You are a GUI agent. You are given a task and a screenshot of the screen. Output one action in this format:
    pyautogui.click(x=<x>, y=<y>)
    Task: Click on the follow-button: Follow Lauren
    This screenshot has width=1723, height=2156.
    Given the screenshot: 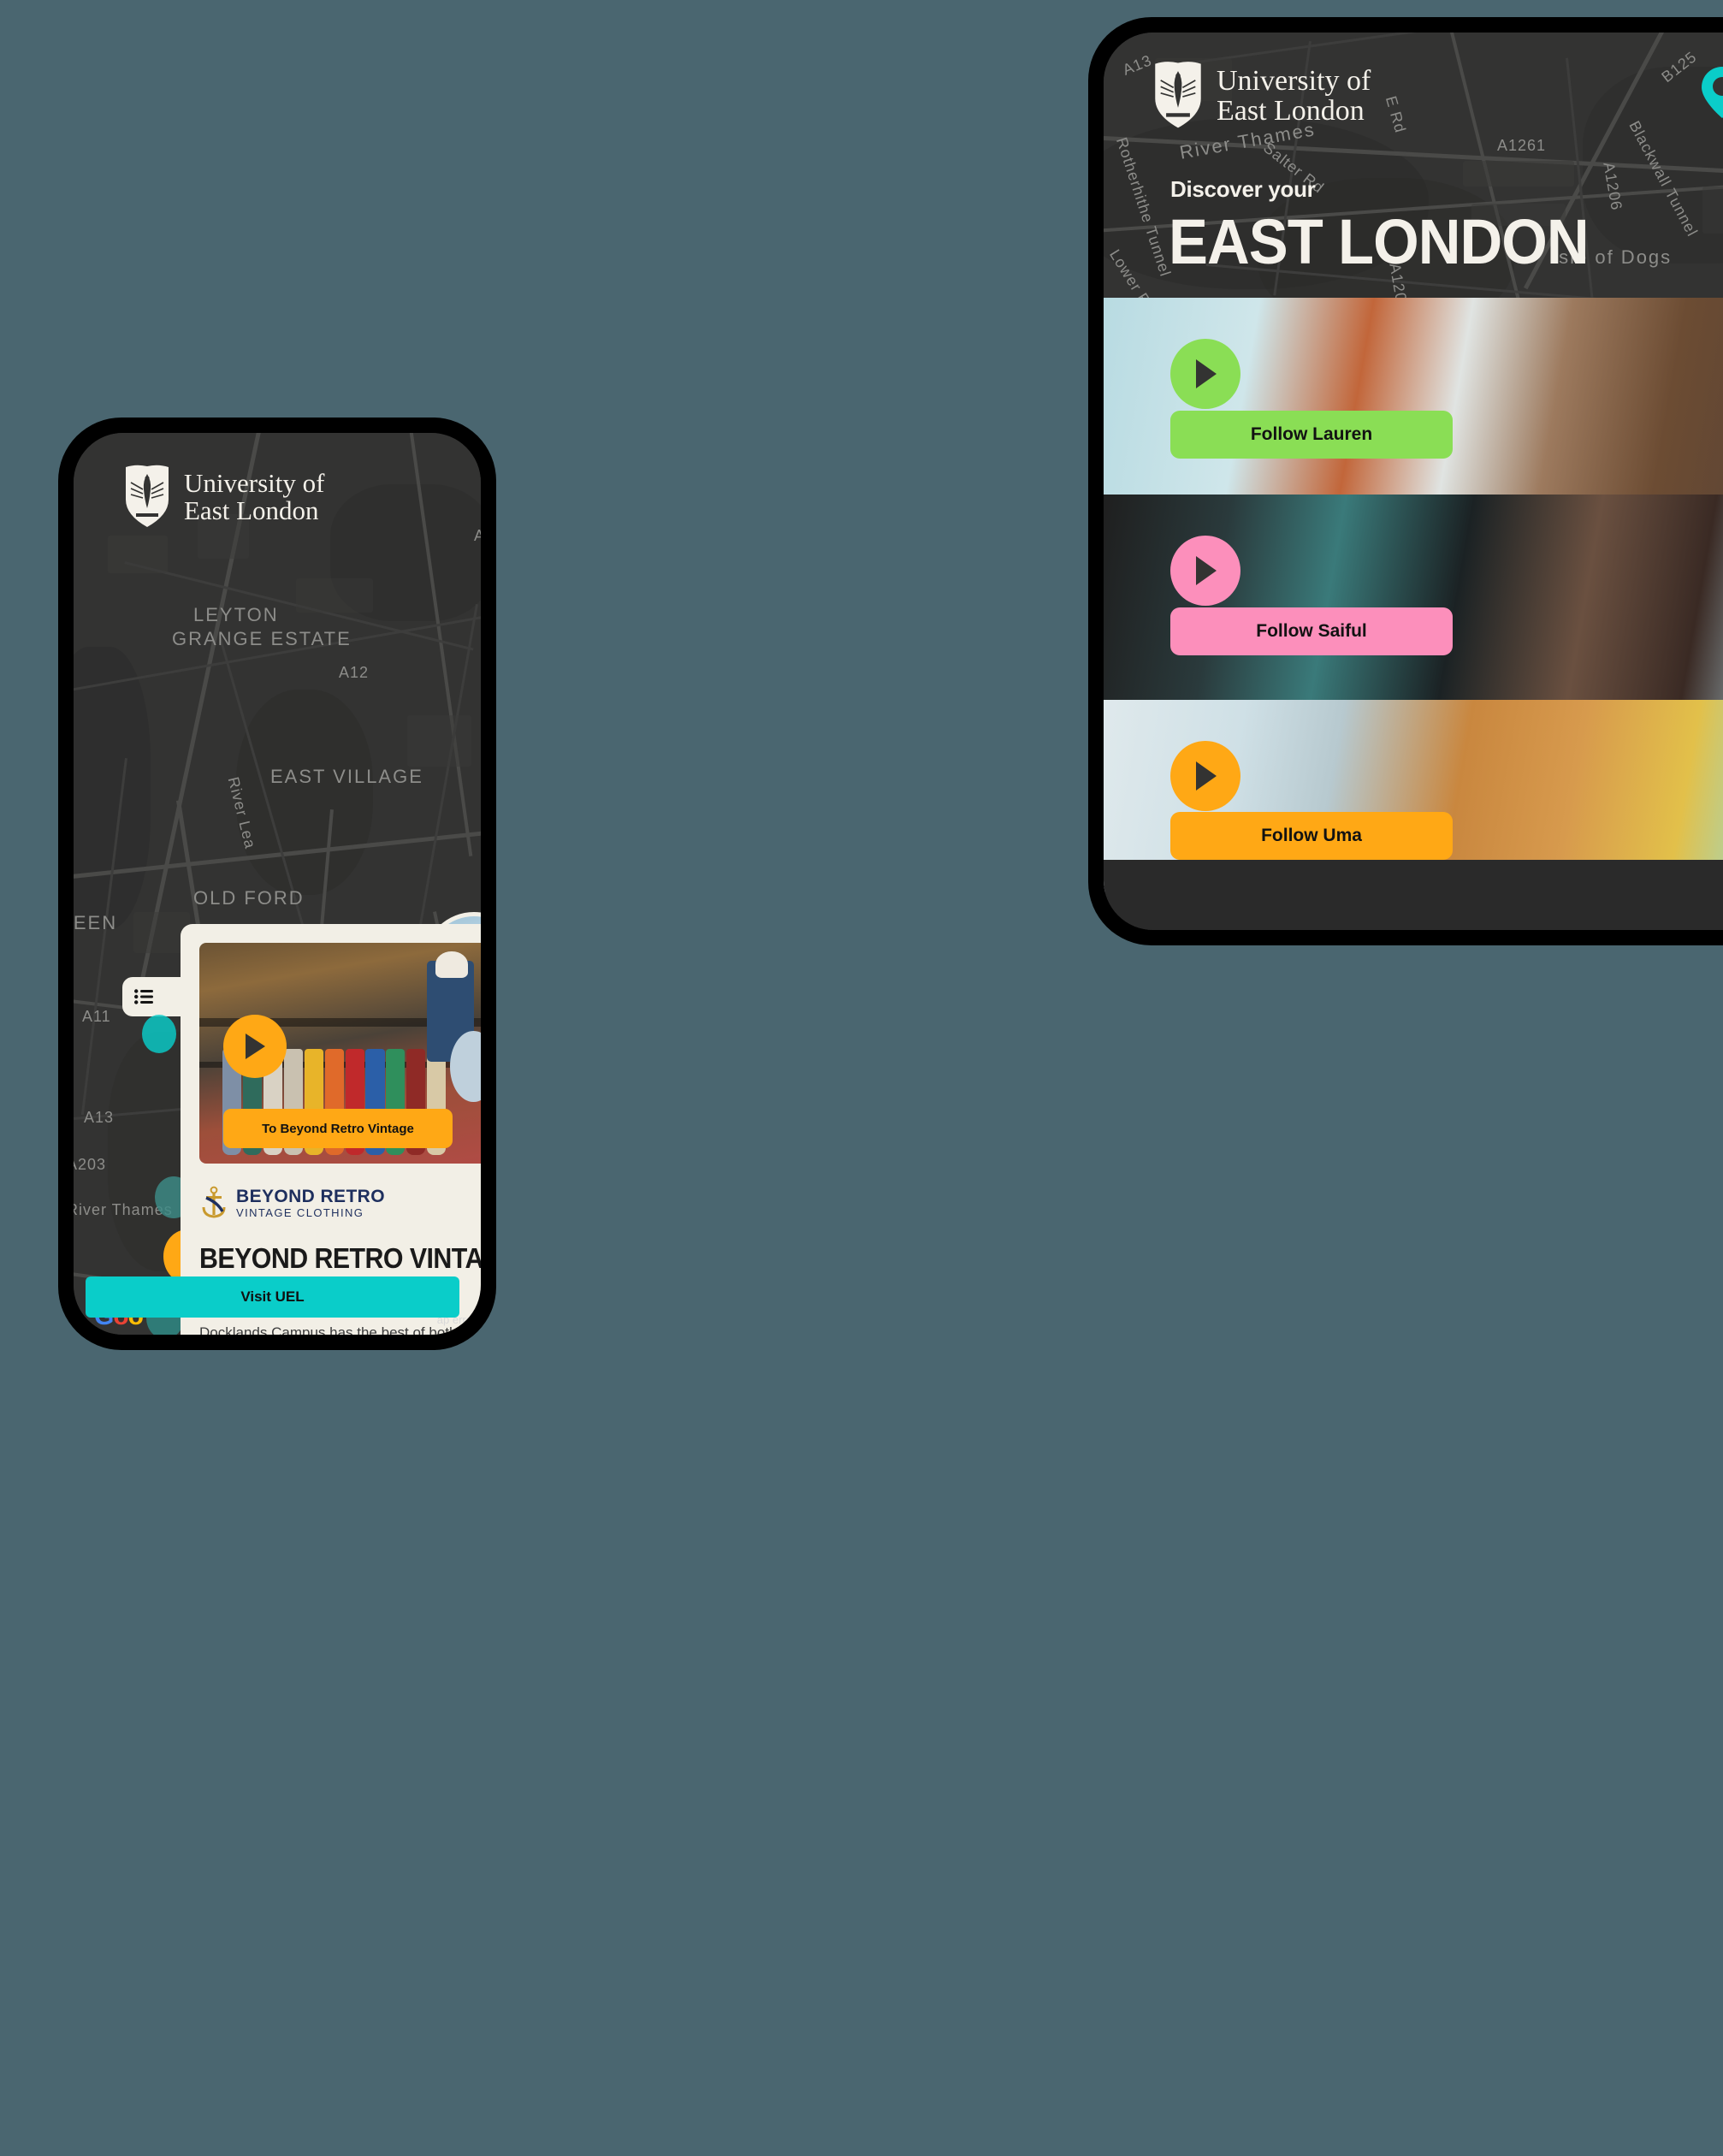 What is the action you would take?
    pyautogui.click(x=1311, y=435)
    